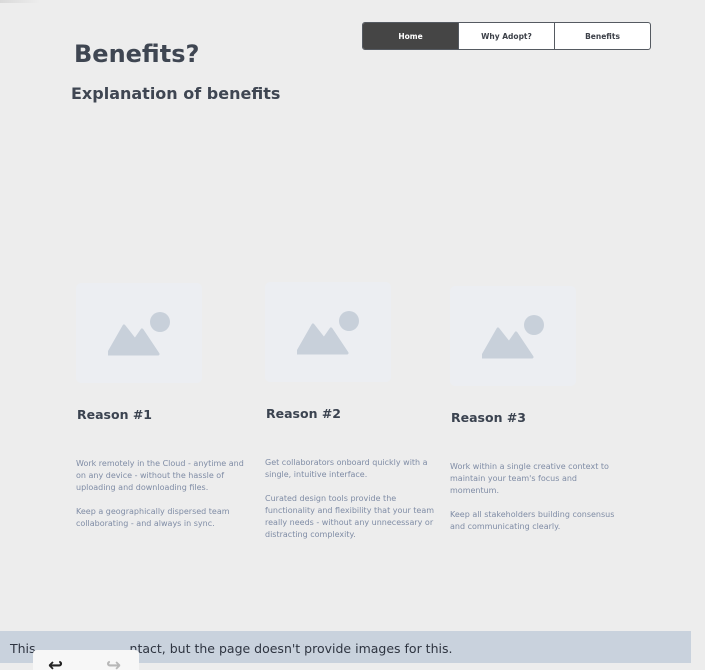  Describe the element at coordinates (303, 413) in the screenshot. I see `reason-title: Reason #2` at that location.